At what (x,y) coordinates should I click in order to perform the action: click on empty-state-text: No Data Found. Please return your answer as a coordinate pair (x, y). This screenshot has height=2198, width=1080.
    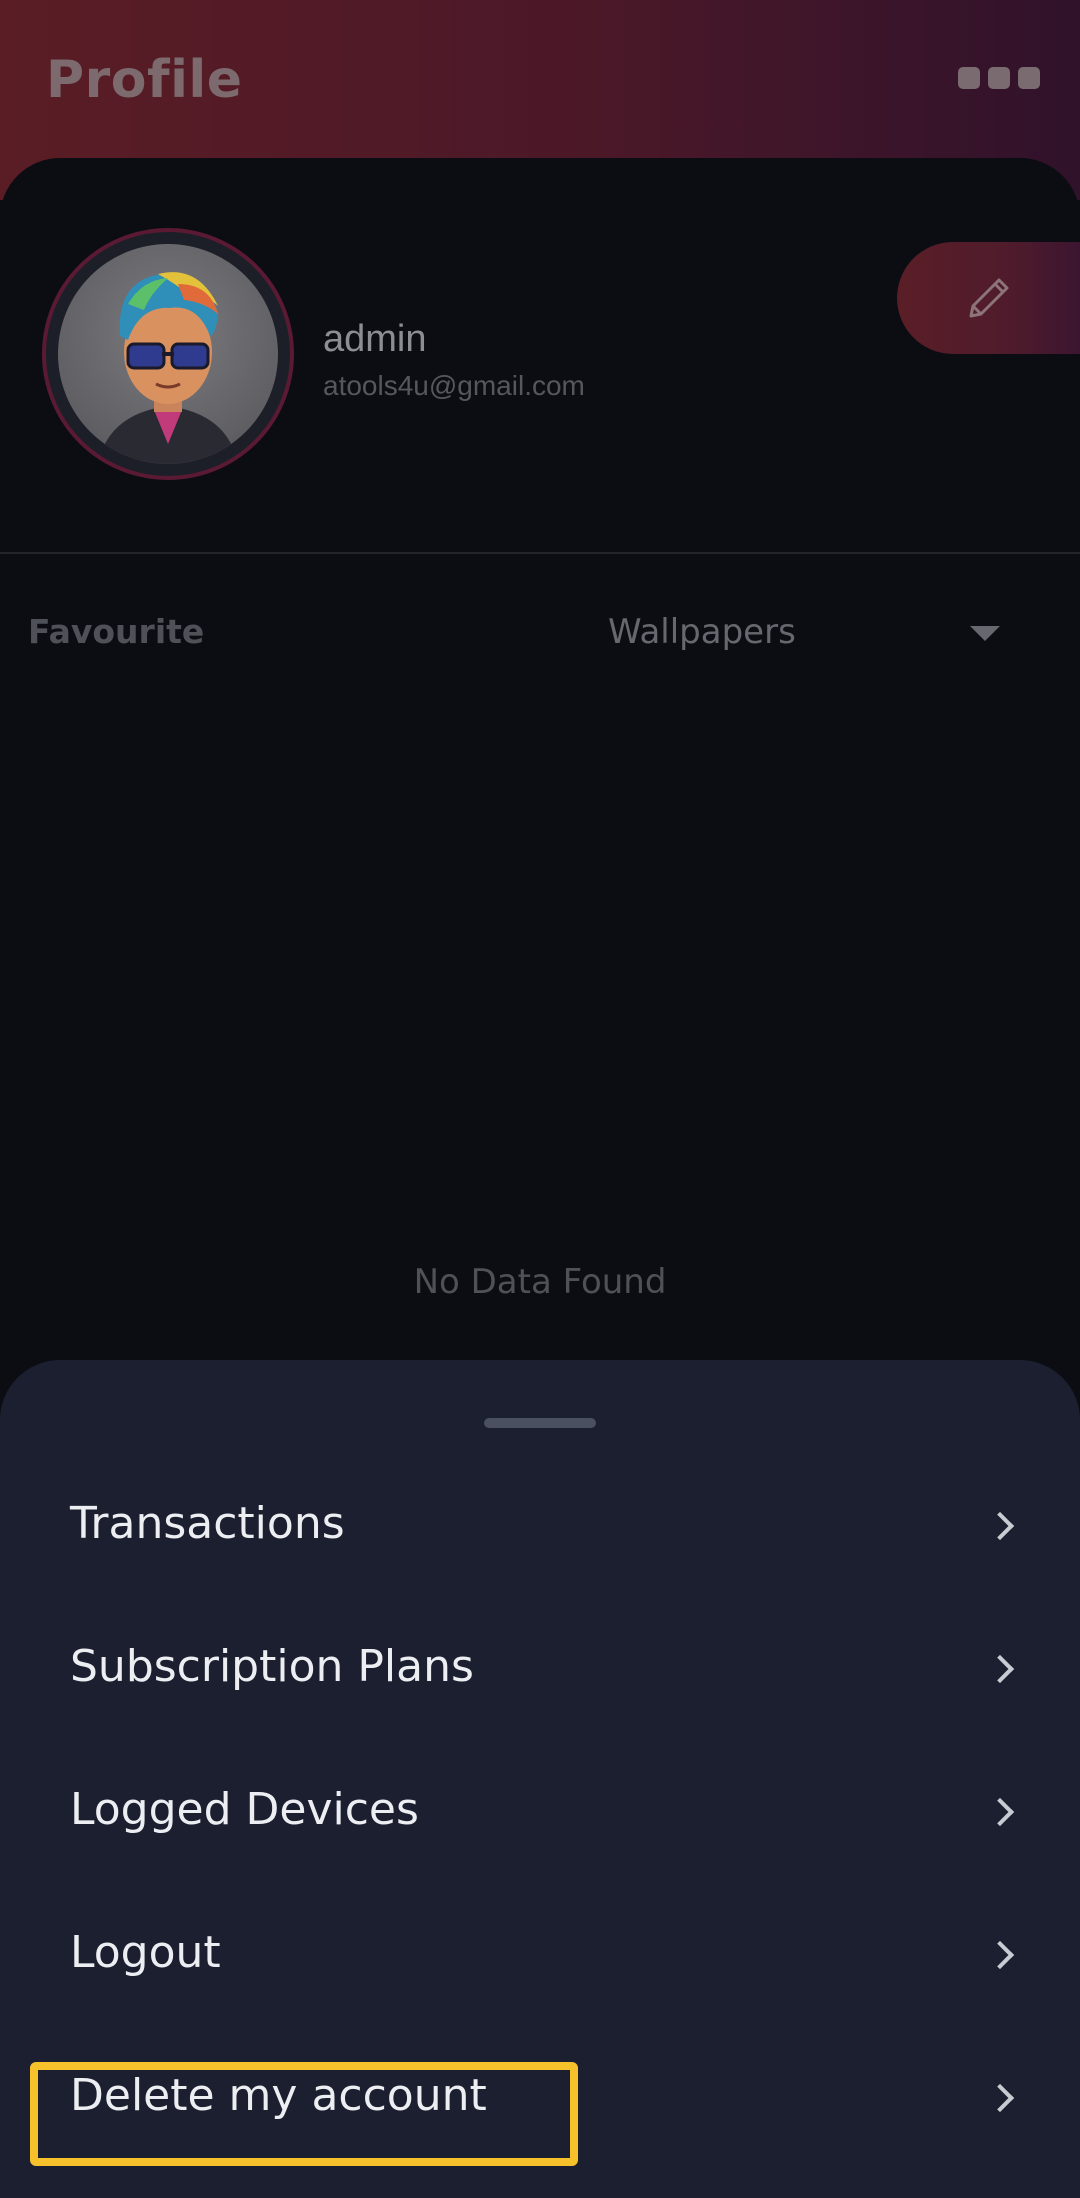
    Looking at the image, I should click on (540, 1282).